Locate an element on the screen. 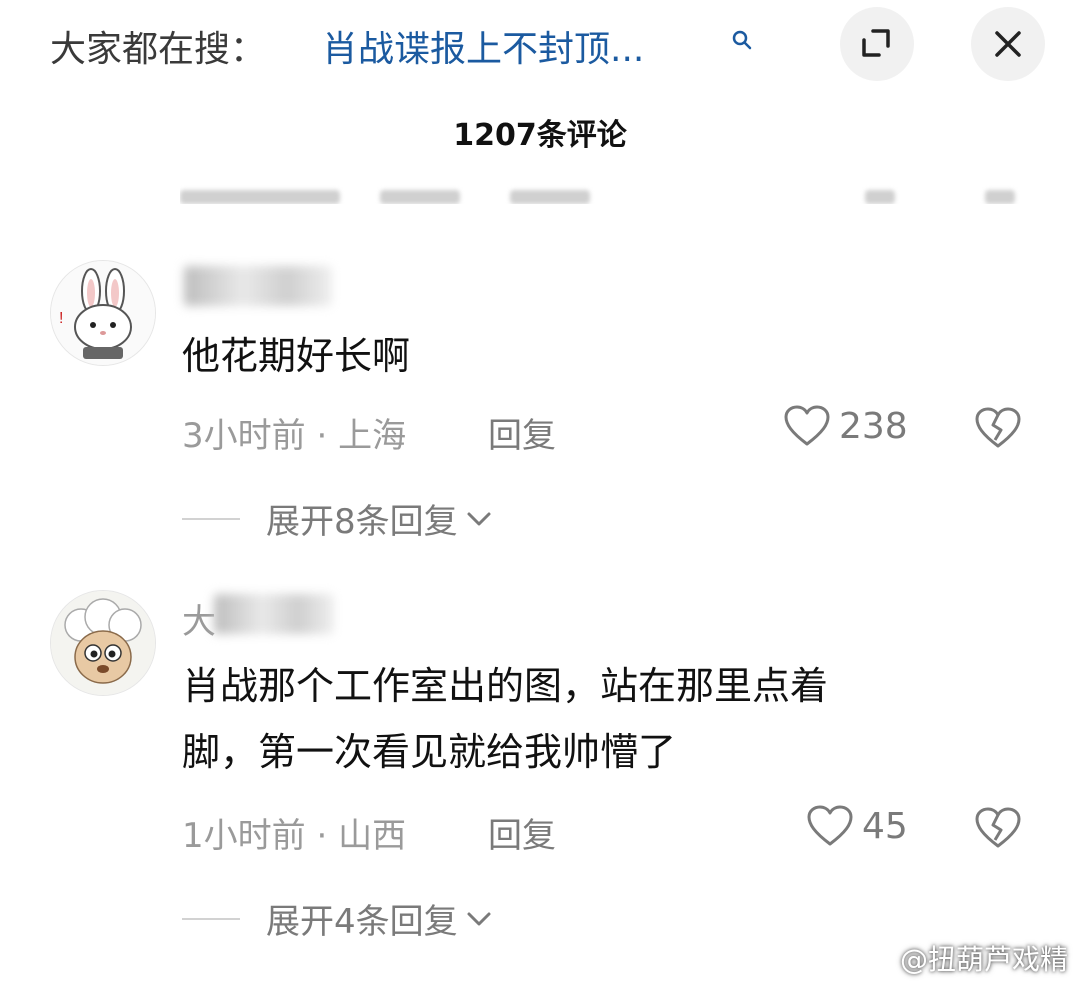  comment-meta: 1小时前 · 山西 is located at coordinates (294, 832).